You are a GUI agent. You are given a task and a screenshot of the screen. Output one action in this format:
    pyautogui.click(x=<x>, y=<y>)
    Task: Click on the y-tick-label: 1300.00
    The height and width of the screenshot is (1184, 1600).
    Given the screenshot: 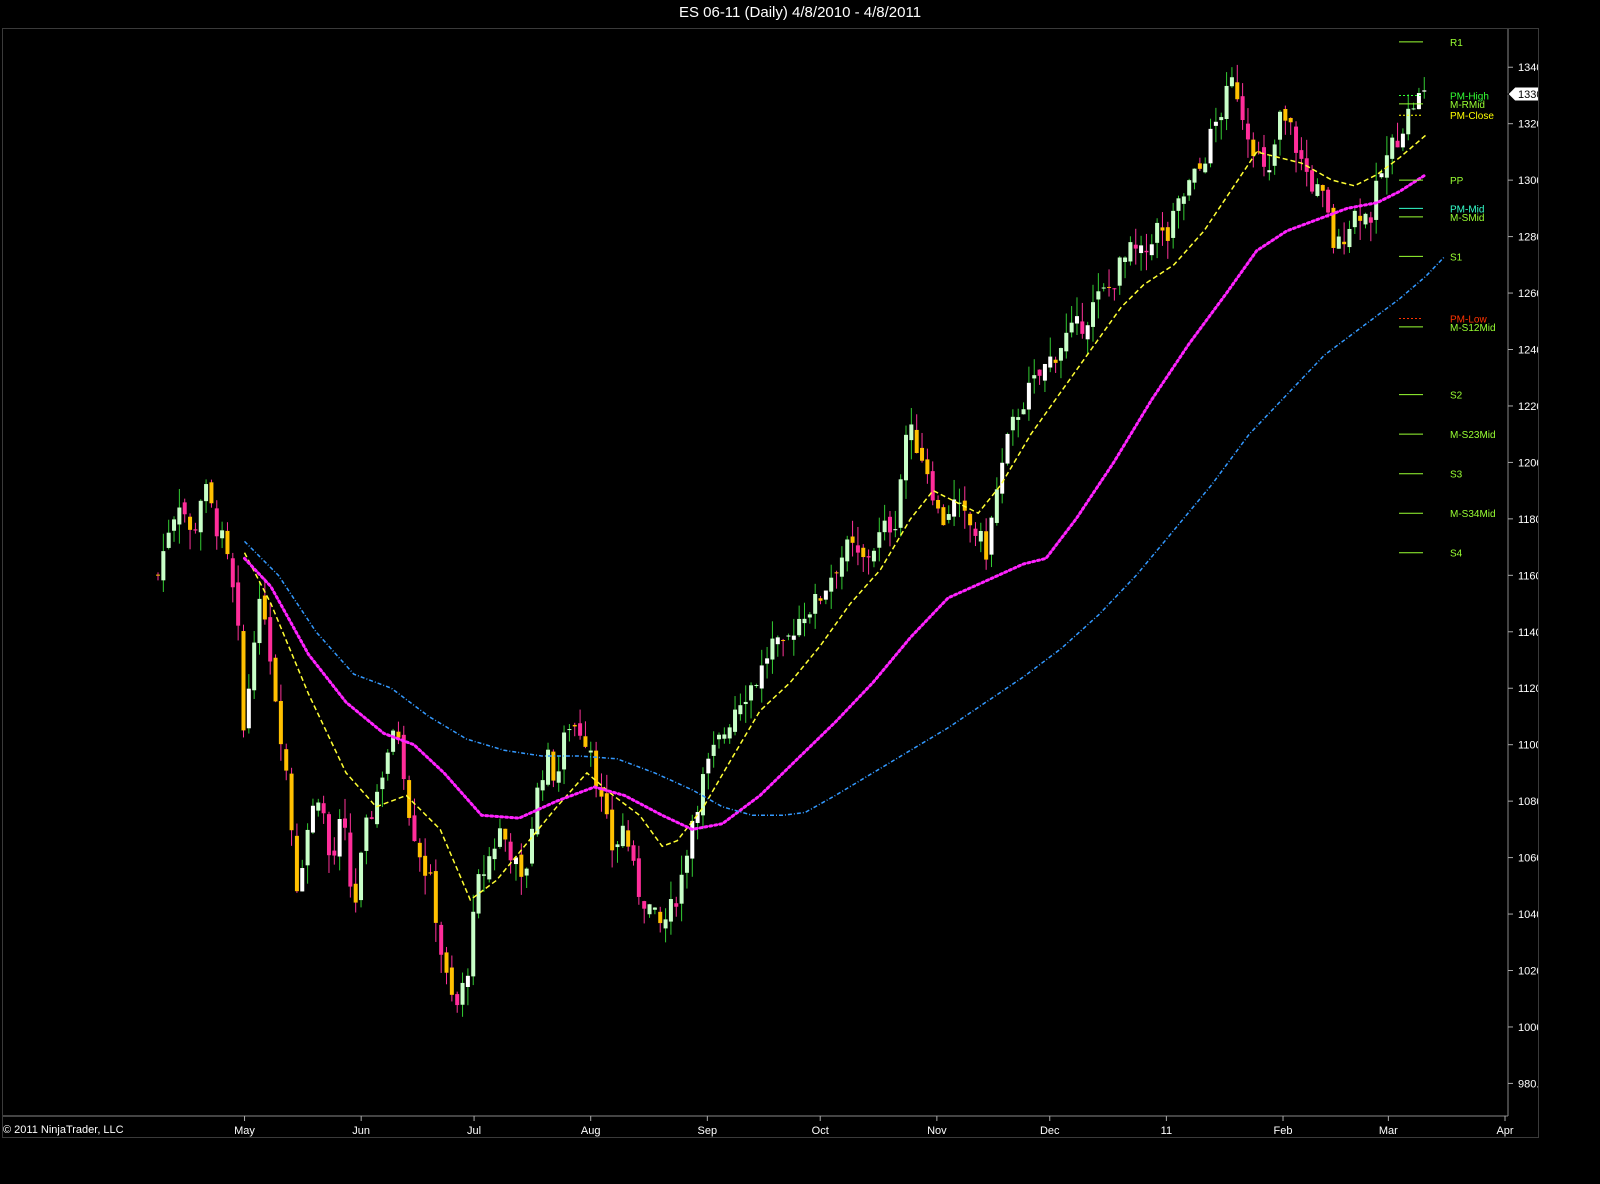 What is the action you would take?
    pyautogui.click(x=1528, y=181)
    